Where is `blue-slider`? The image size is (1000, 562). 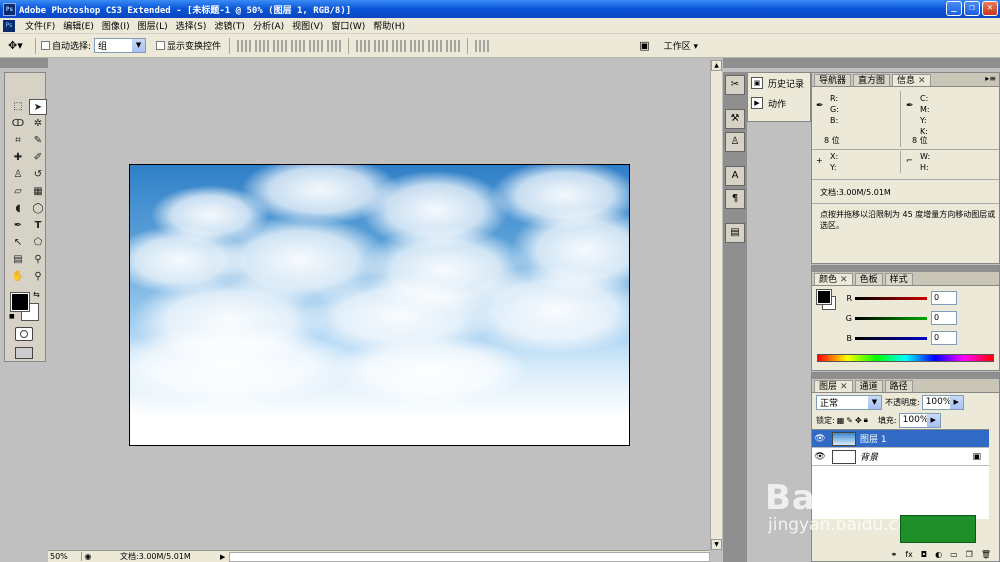 blue-slider is located at coordinates (891, 338).